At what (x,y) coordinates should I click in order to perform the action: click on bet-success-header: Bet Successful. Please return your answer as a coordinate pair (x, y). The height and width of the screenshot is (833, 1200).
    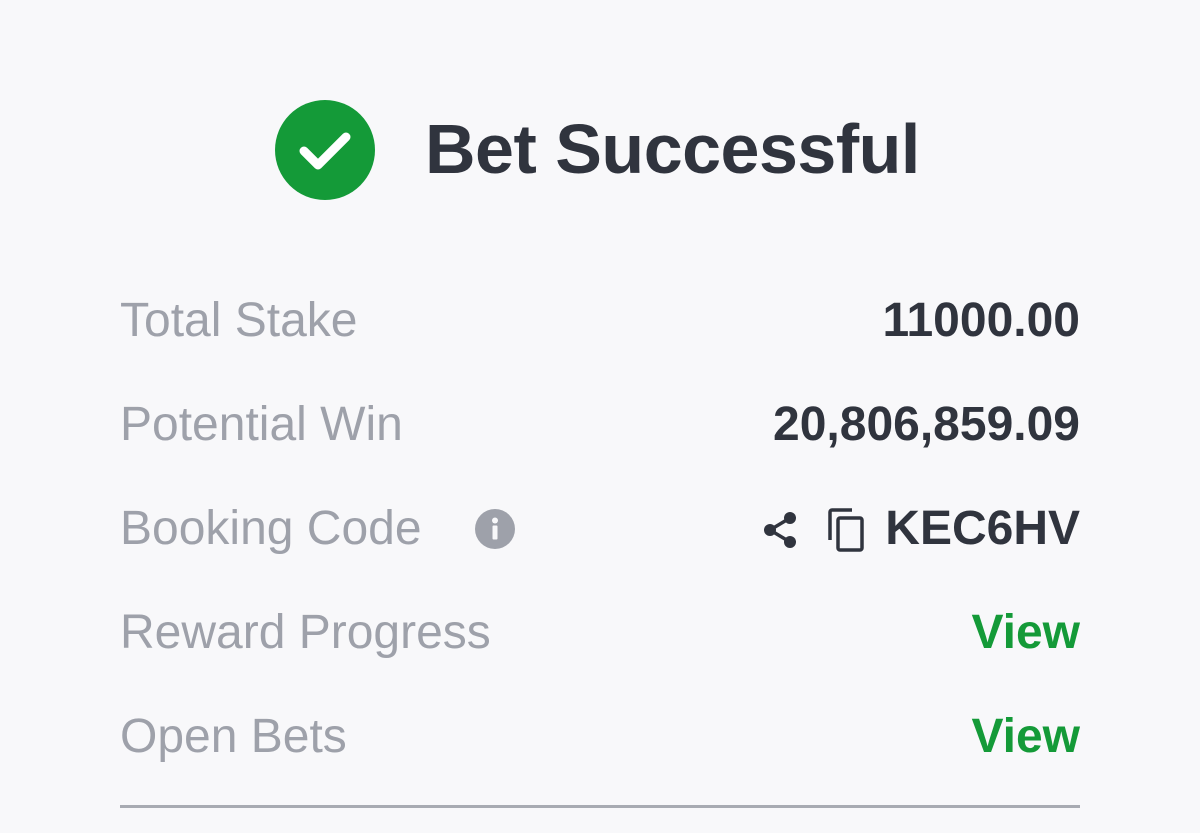
    Looking at the image, I should click on (600, 148).